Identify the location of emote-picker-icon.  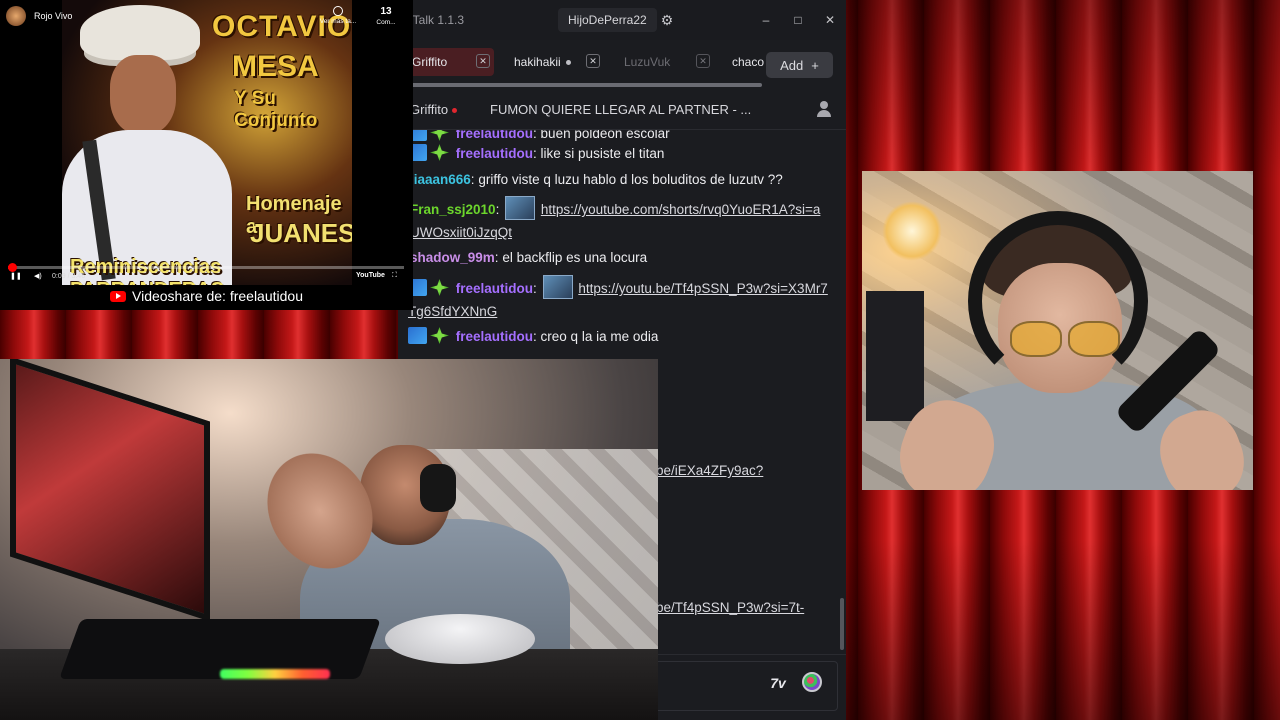
(812, 682).